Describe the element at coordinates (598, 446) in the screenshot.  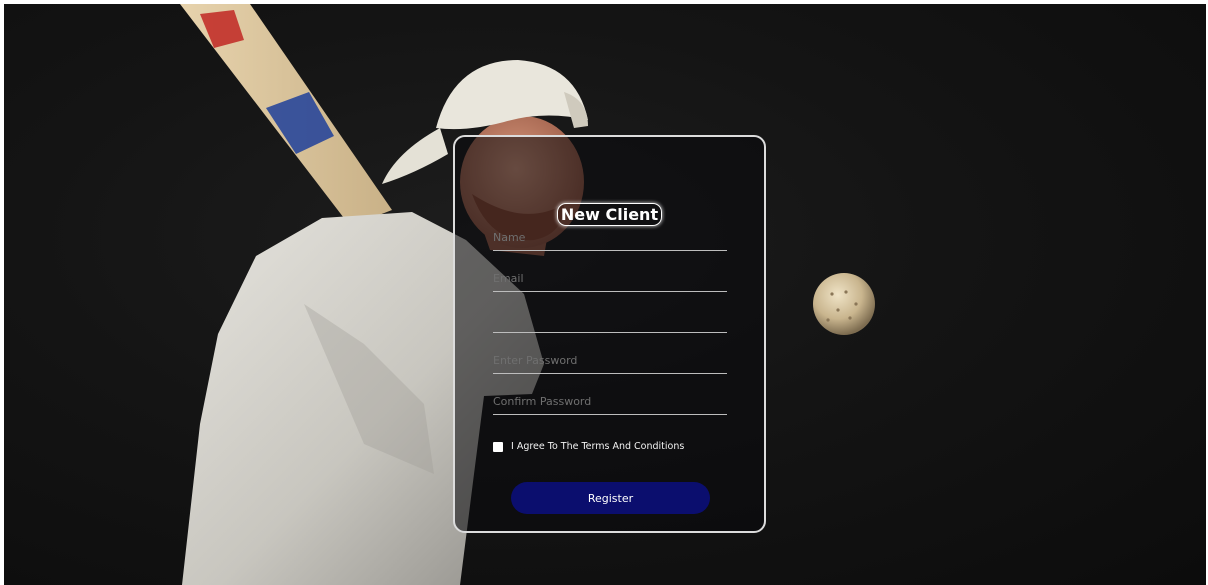
I see `terms-label: I Agree To The Terms And Conditions` at that location.